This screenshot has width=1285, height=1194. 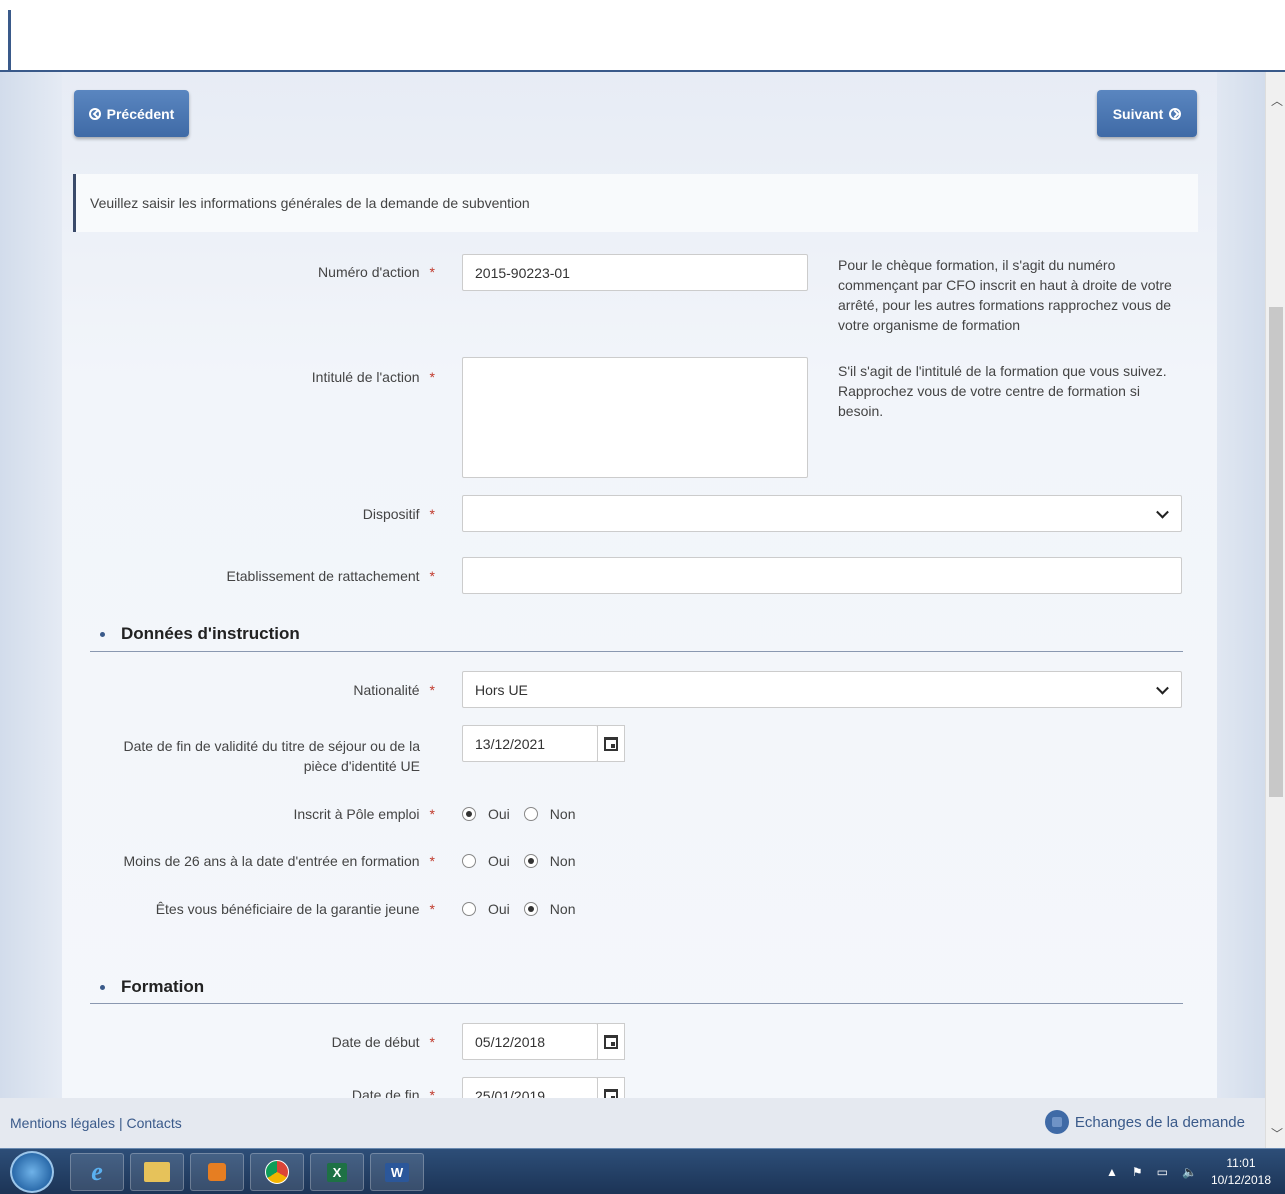 I want to click on pole-emploi-label: Inscrit à Pôle emploi *, so click(x=267, y=814).